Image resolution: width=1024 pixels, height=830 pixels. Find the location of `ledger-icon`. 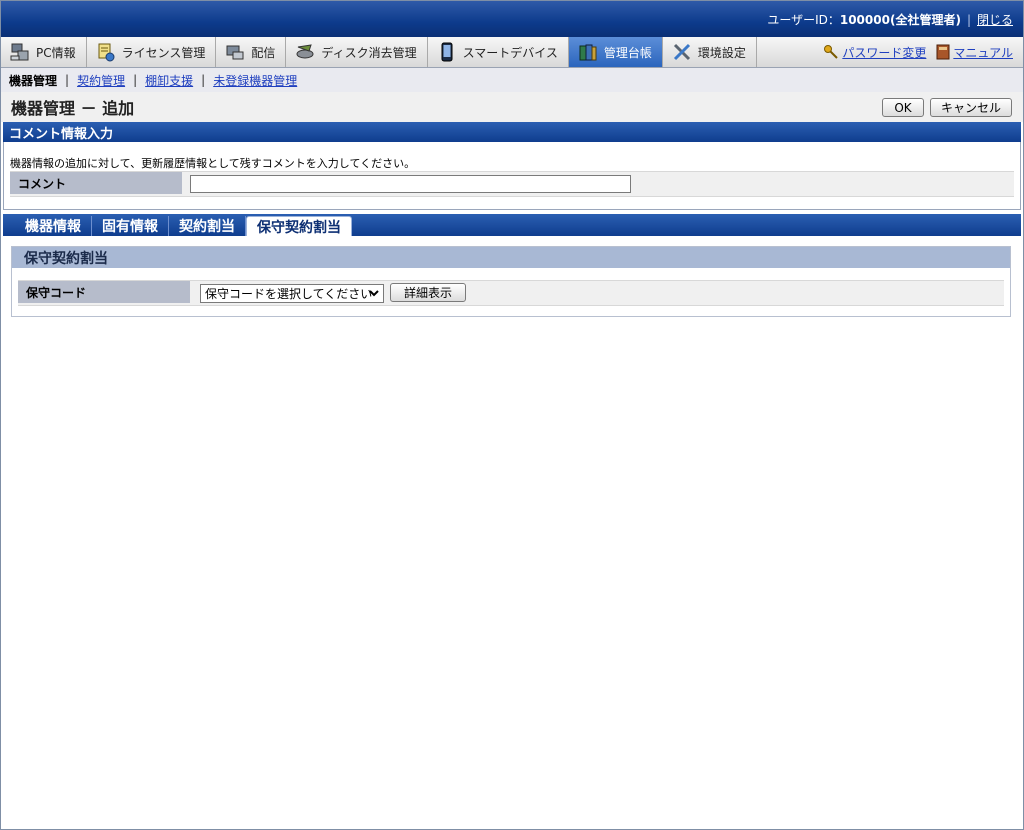

ledger-icon is located at coordinates (588, 52).